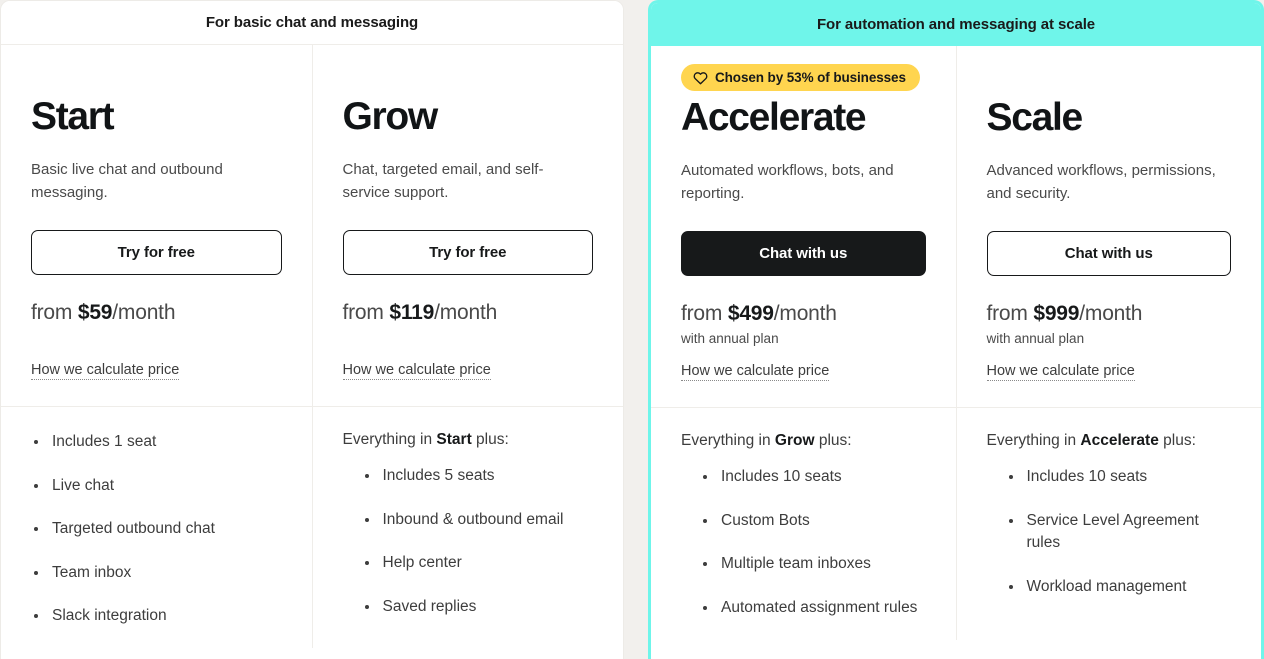 The height and width of the screenshot is (659, 1264). I want to click on list-item: Service Level Agreement rules, so click(1119, 532).